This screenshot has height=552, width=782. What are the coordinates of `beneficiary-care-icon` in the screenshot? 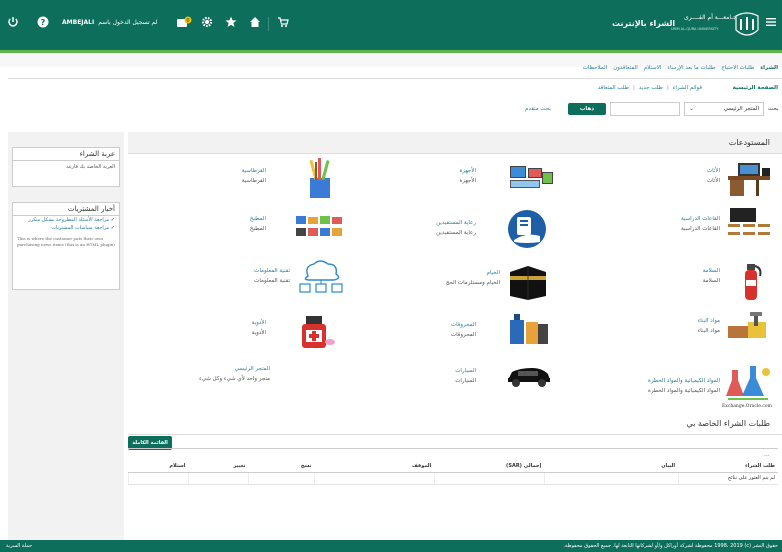 It's located at (527, 230).